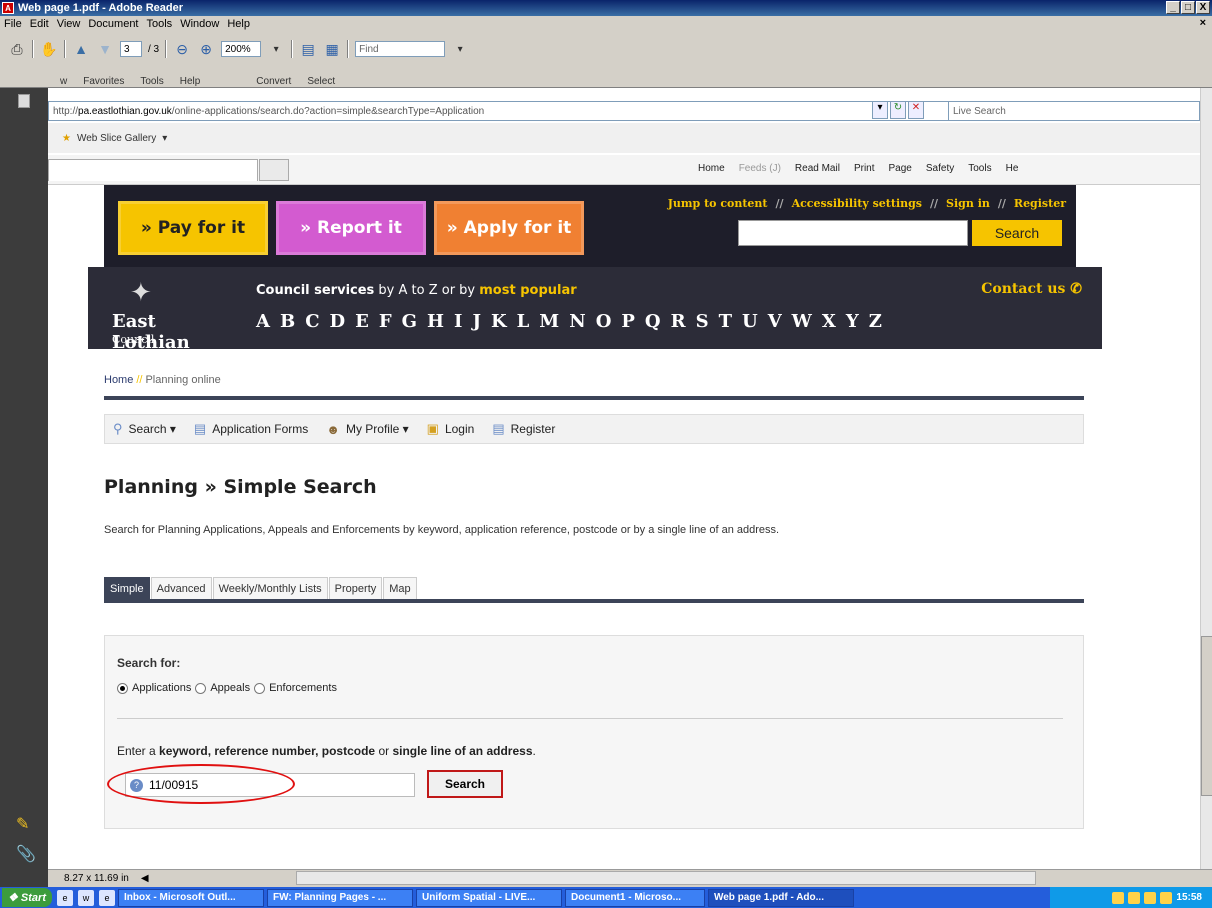  I want to click on register-link: Register, so click(1040, 203).